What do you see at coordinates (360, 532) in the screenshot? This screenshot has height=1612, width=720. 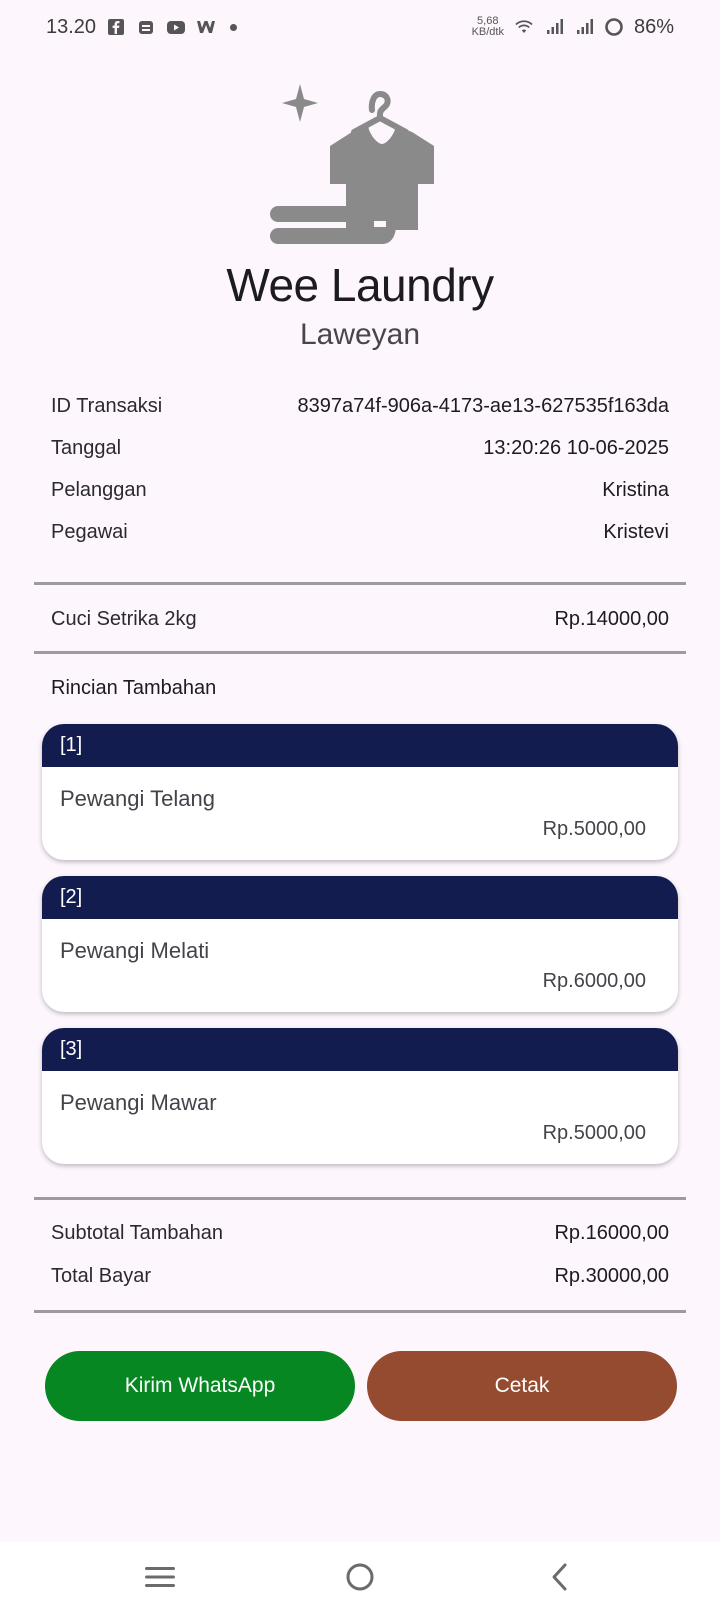 I see `employee-row: Pegawai Kristevi` at bounding box center [360, 532].